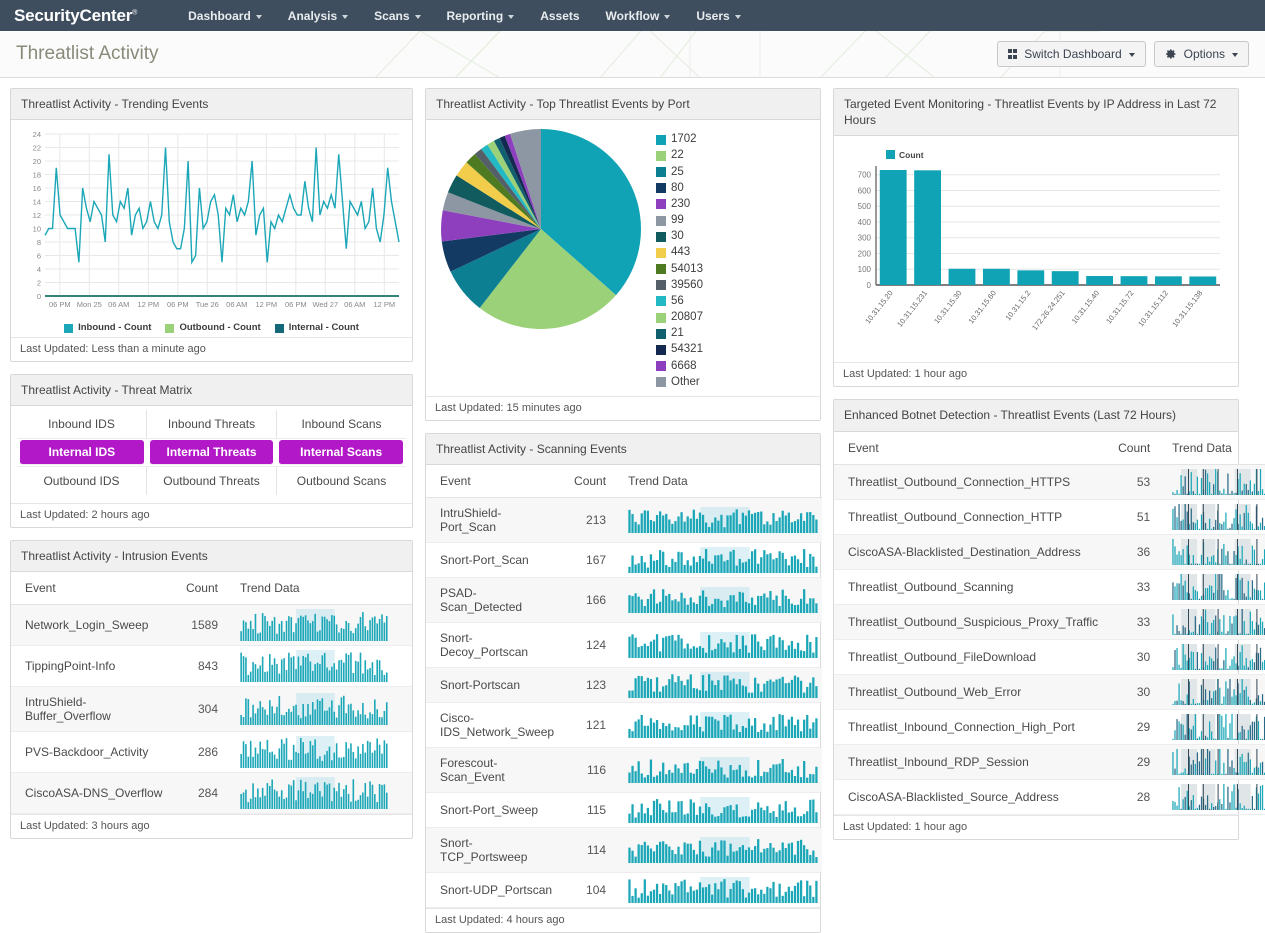 The height and width of the screenshot is (933, 1265). What do you see at coordinates (397, 16) in the screenshot?
I see `nav-item-scans: Scans` at bounding box center [397, 16].